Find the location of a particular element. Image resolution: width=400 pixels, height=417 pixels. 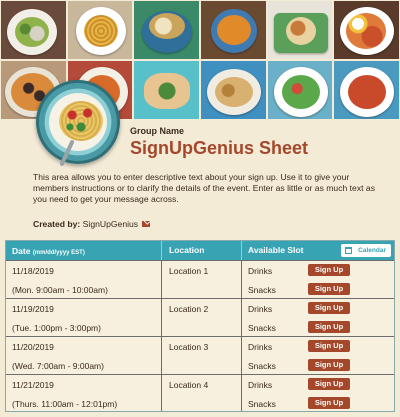

pasta-image is located at coordinates (81, 121).